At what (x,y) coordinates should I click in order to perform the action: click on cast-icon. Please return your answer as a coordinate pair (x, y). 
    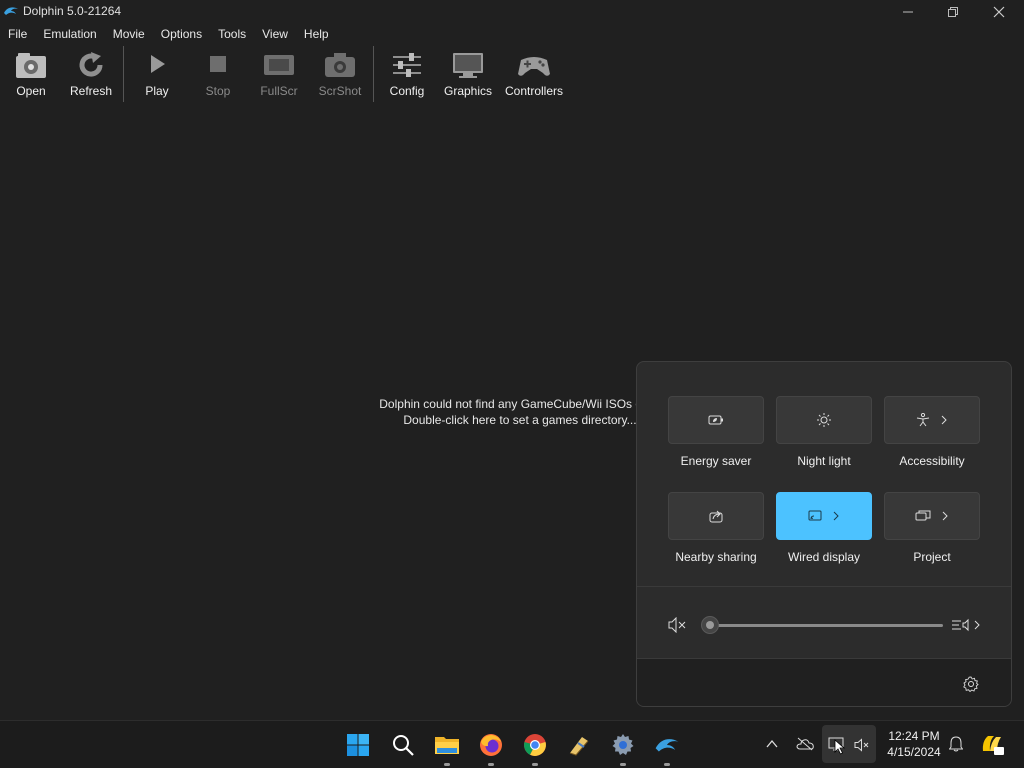
    Looking at the image, I should click on (815, 515).